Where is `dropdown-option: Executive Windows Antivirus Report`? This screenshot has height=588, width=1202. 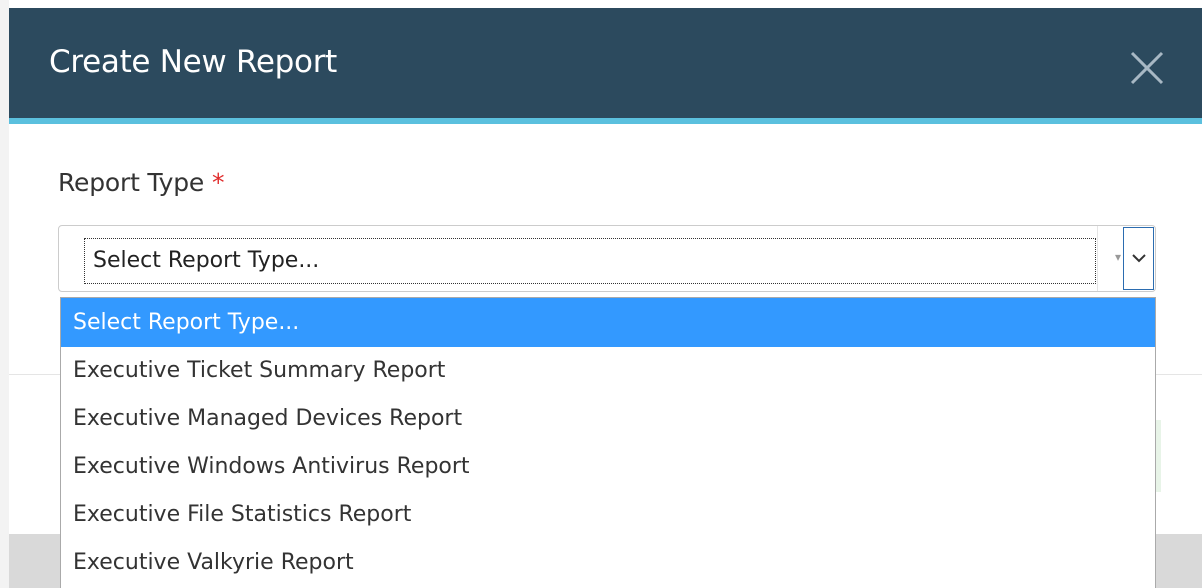 dropdown-option: Executive Windows Antivirus Report is located at coordinates (608, 467).